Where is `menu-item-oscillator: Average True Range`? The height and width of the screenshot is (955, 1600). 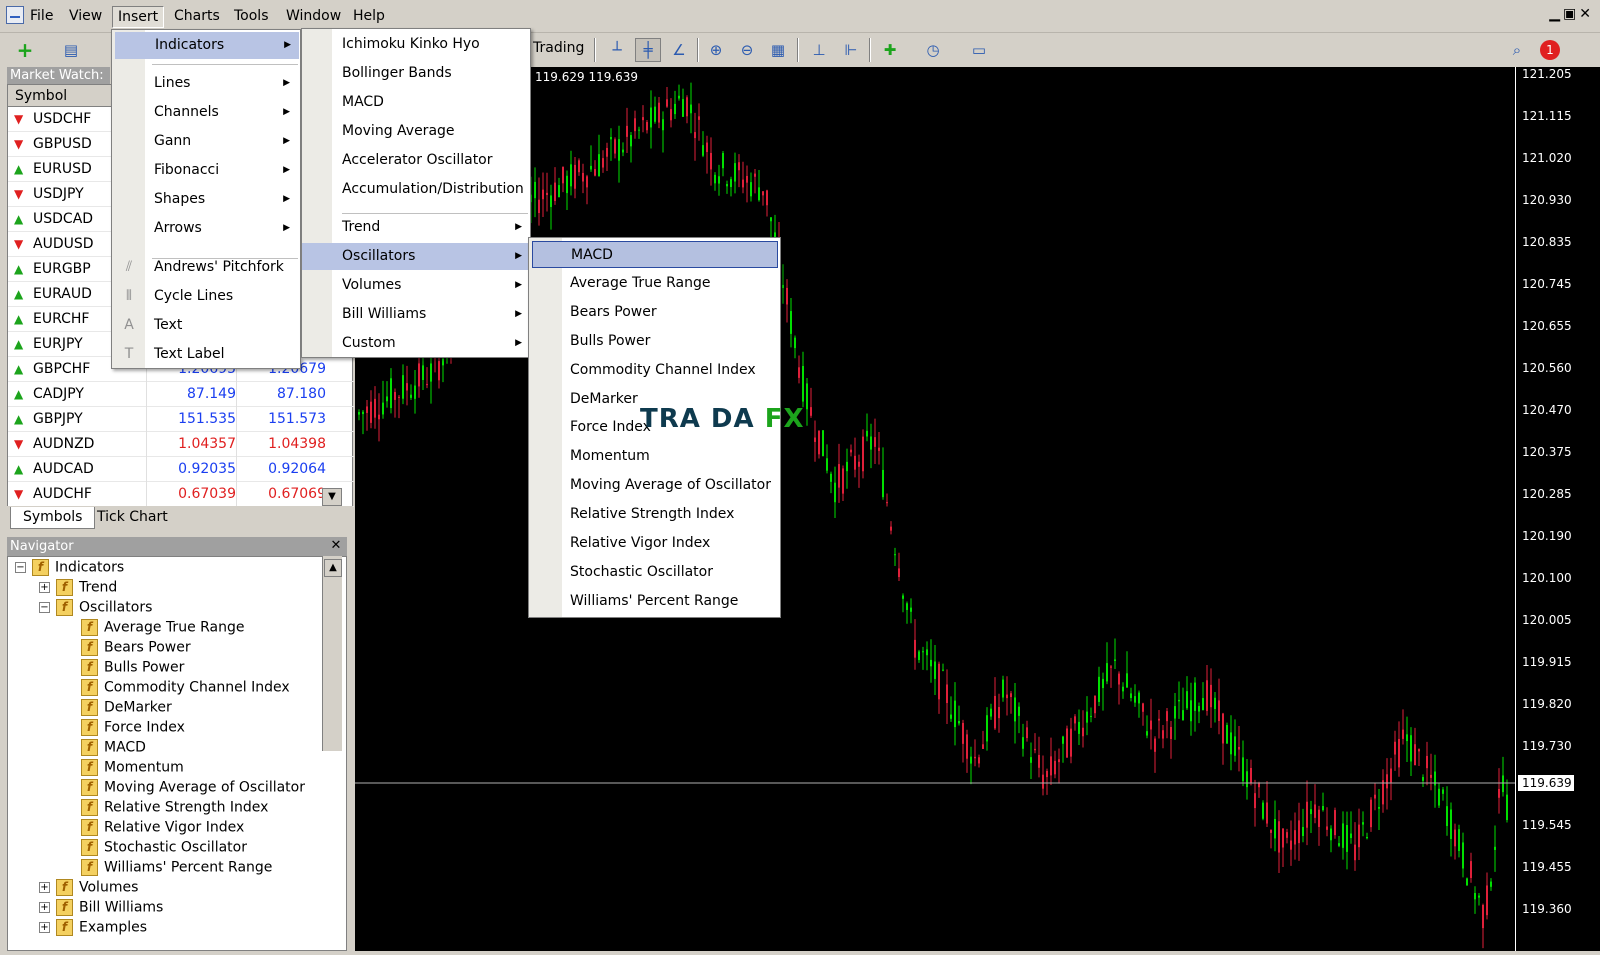 menu-item-oscillator: Average True Range is located at coordinates (655, 283).